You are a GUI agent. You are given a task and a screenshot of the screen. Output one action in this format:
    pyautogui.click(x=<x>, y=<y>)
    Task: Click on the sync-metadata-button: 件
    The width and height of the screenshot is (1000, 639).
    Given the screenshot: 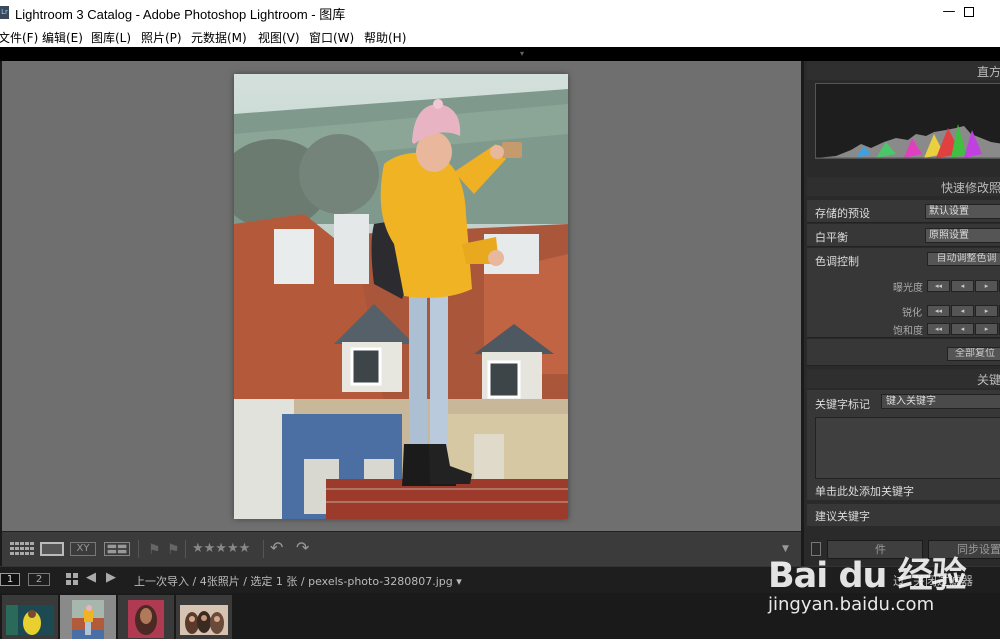 What is the action you would take?
    pyautogui.click(x=875, y=549)
    